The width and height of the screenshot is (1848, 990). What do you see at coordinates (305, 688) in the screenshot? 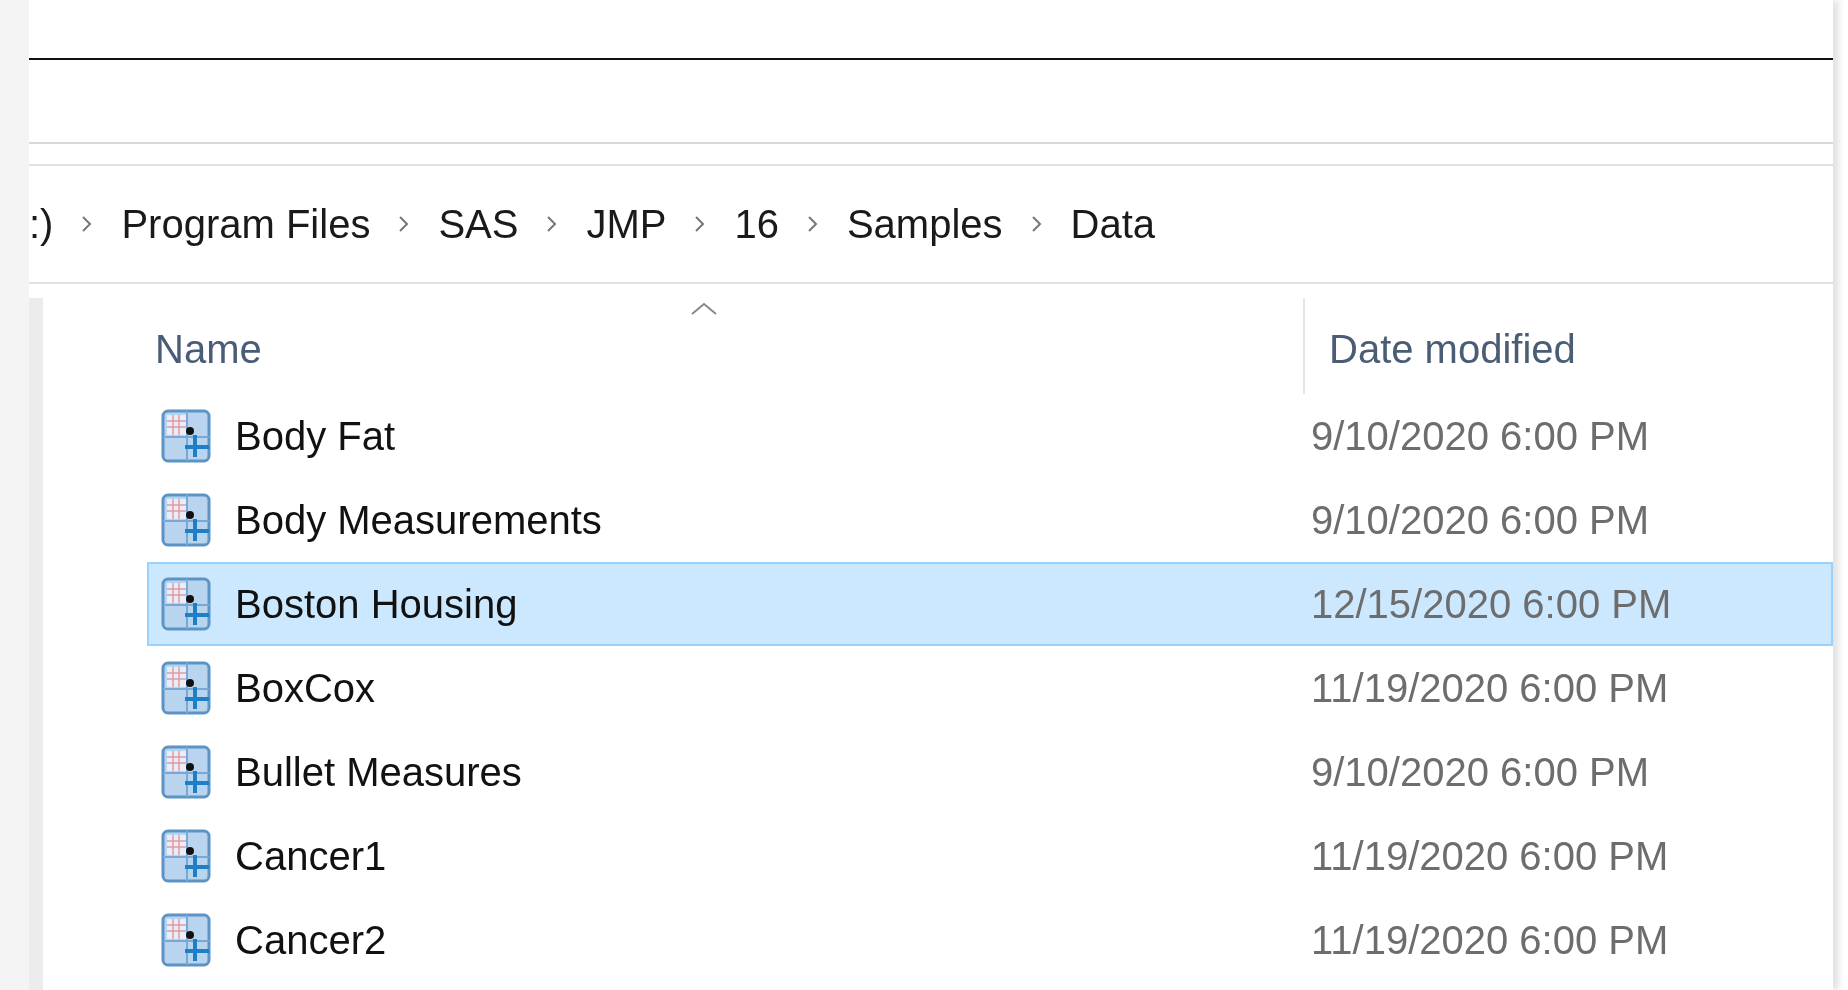
I see `file-name: BoxCox` at bounding box center [305, 688].